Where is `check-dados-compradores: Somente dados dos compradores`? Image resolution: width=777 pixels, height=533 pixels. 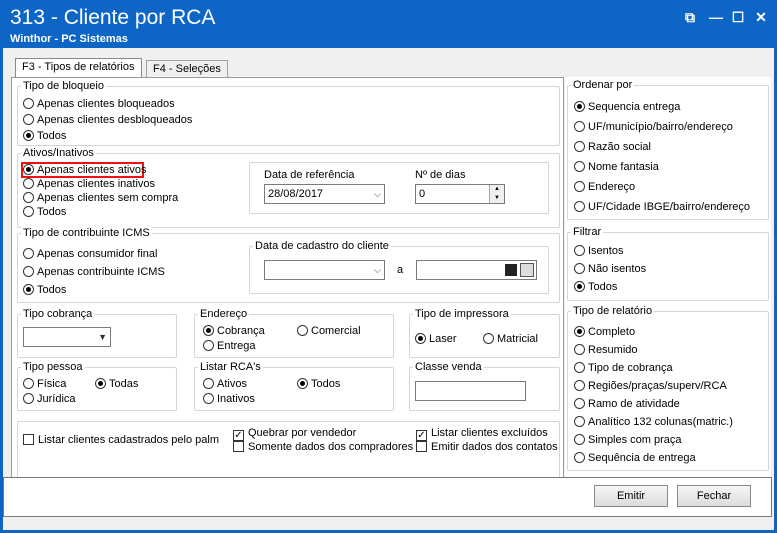 check-dados-compradores: Somente dados dos compradores is located at coordinates (323, 447).